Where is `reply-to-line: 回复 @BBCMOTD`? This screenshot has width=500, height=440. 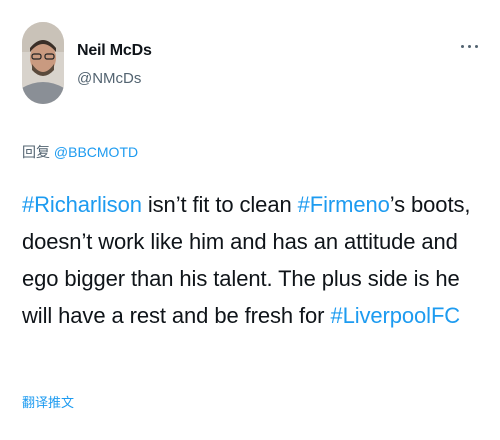 reply-to-line: 回复 @BBCMOTD is located at coordinates (80, 152).